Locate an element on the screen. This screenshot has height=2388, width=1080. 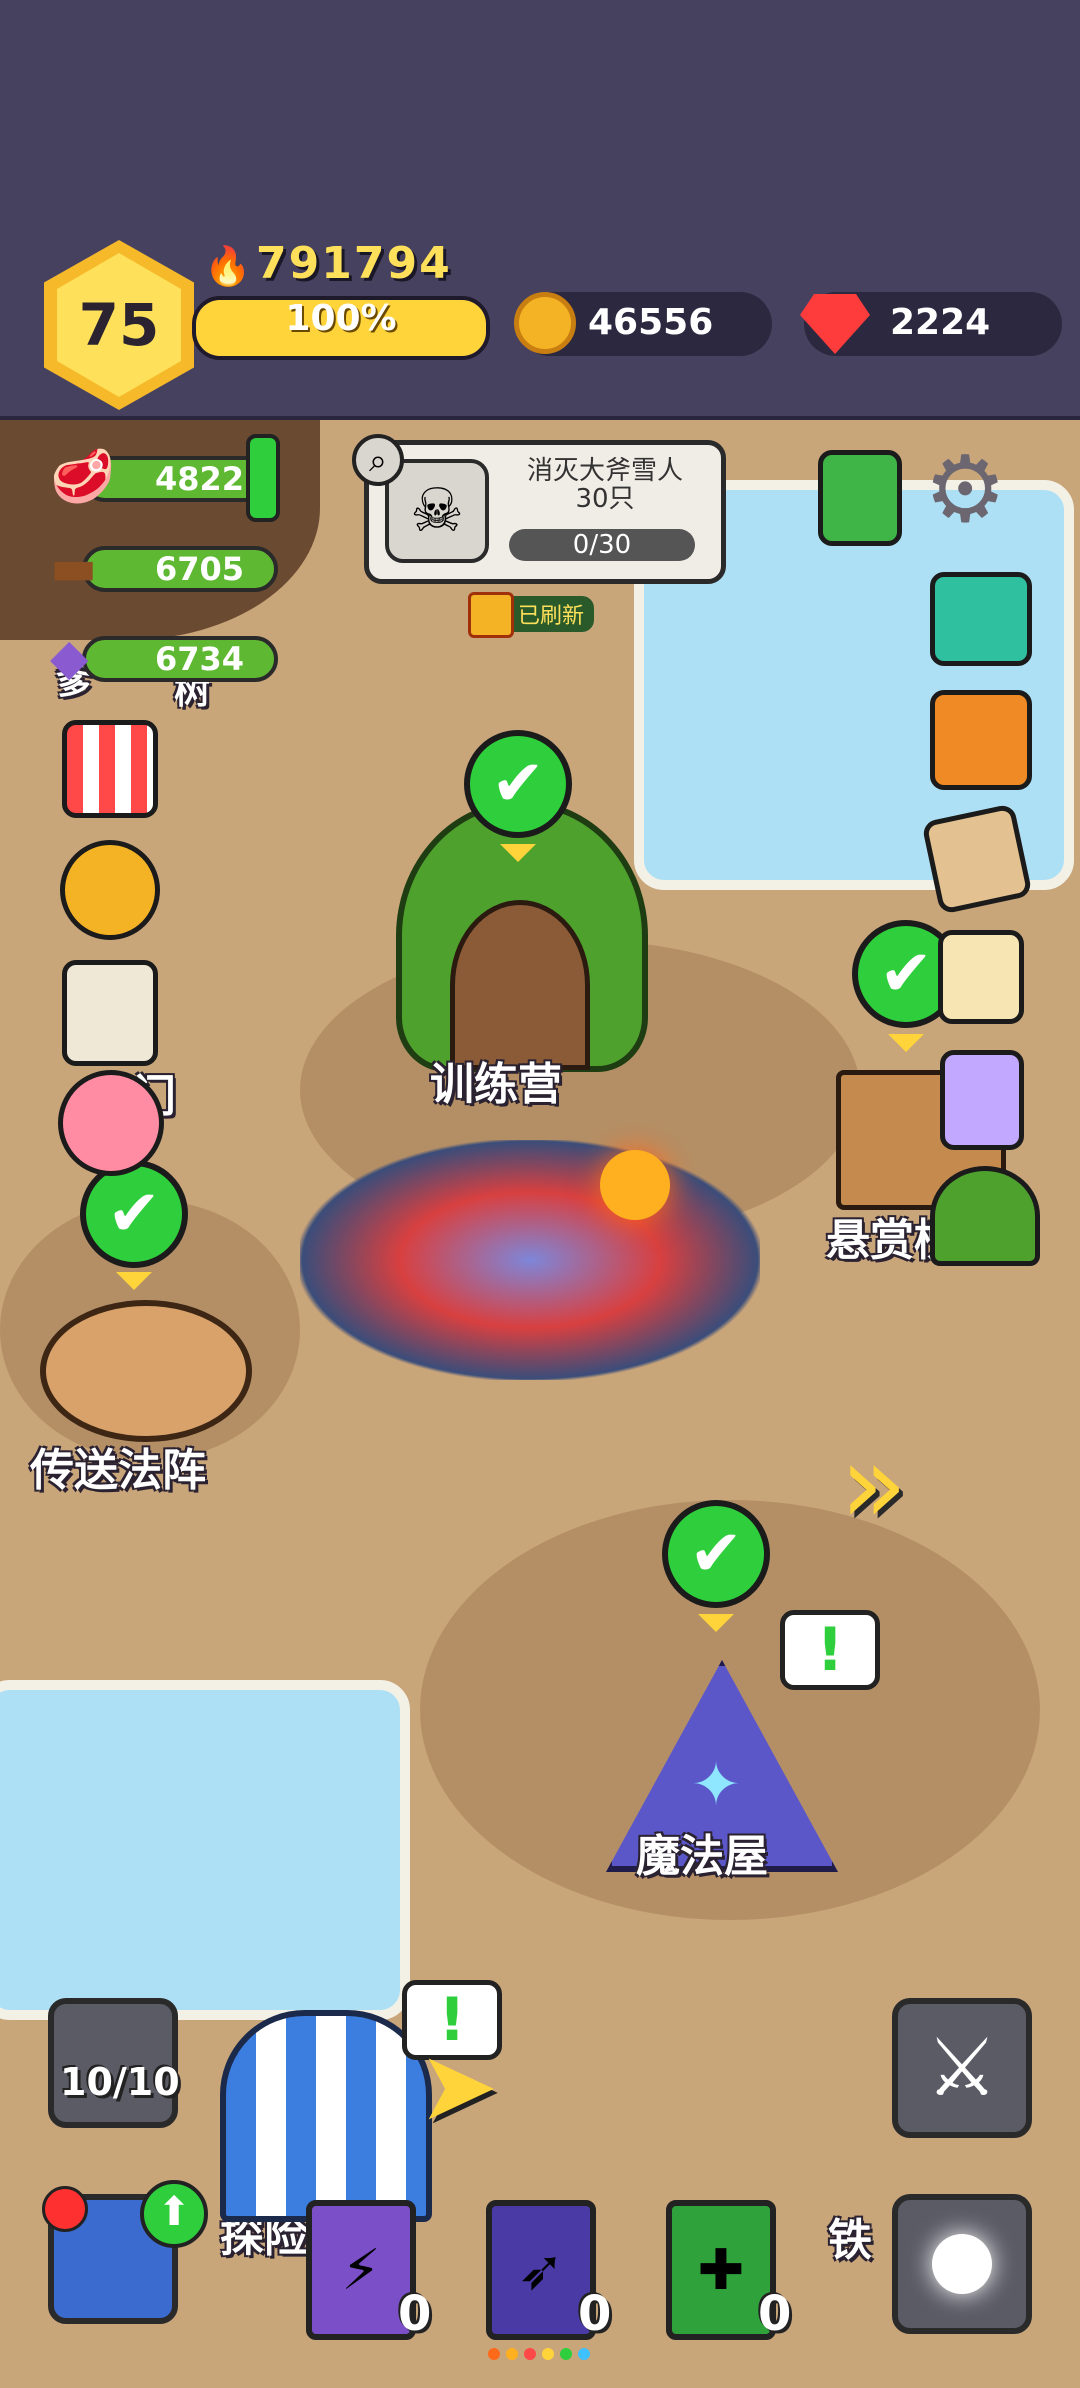
scroll-icon is located at coordinates (981, 977).